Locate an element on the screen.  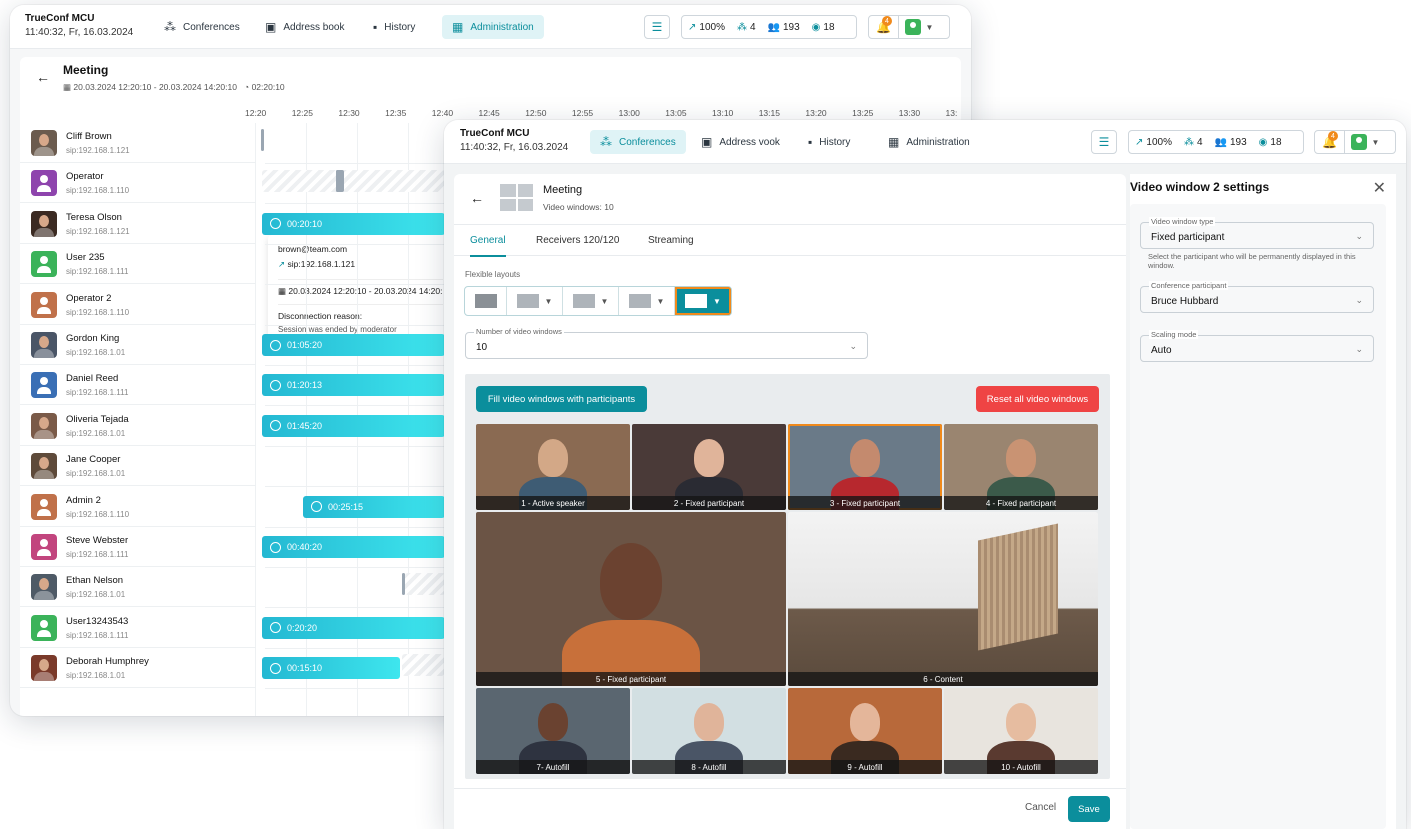
clock-icon is located at coordinates (275, 426).